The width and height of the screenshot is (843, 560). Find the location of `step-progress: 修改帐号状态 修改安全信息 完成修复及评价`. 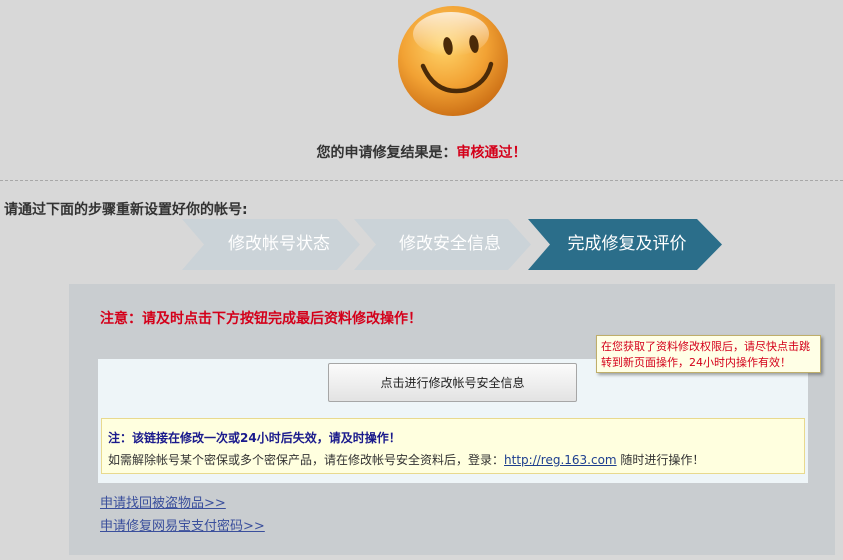

step-progress: 修改帐号状态 修改安全信息 完成修复及评价 is located at coordinates (452, 244).